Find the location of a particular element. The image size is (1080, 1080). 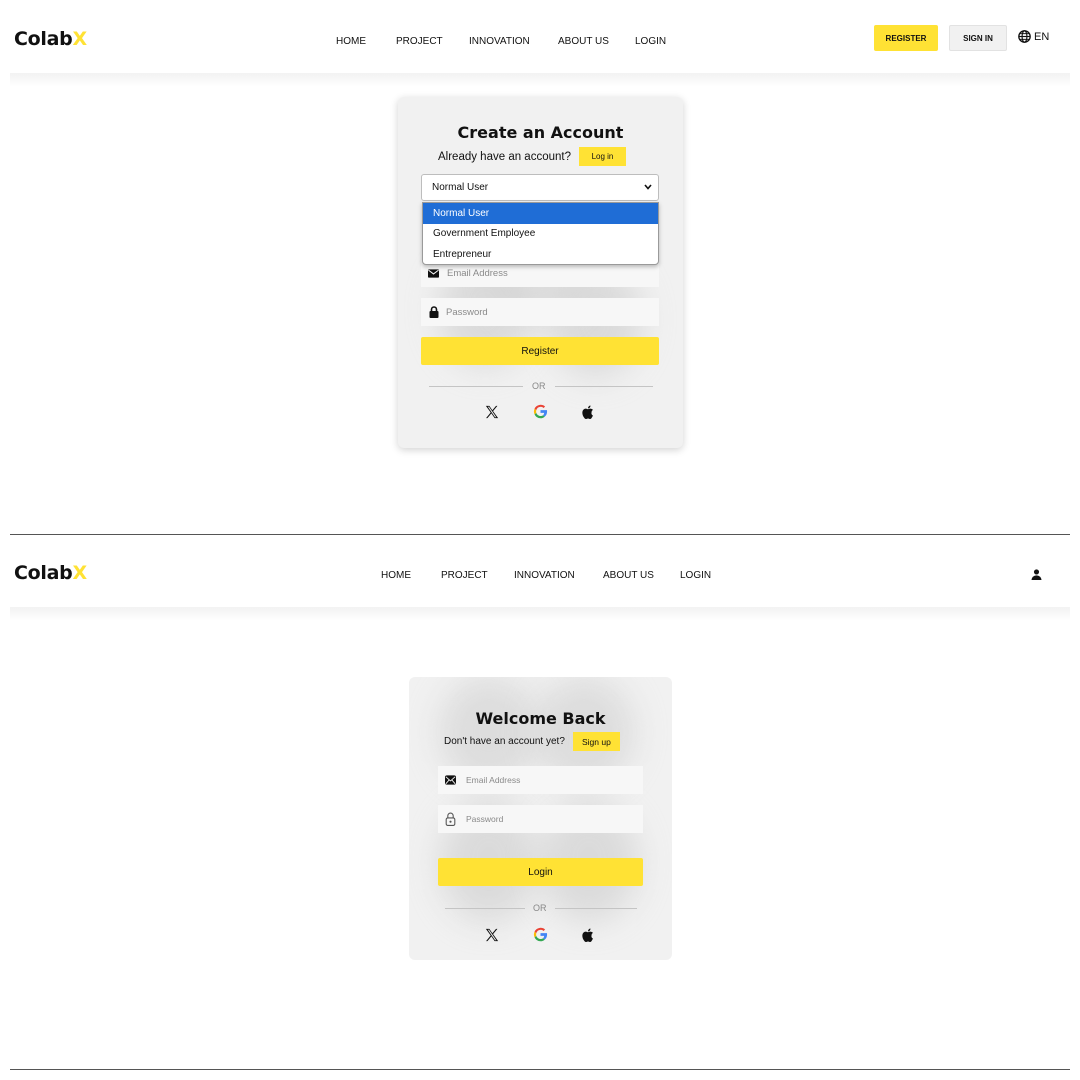

sign-up-link: Sign up is located at coordinates (596, 741).